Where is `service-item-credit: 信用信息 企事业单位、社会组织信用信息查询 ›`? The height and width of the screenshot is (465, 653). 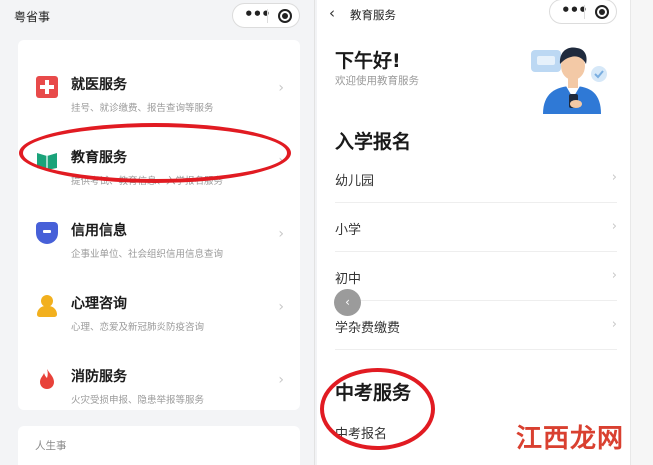
service-item-credit: 信用信息 企事业单位、社会组织信用信息查询 › is located at coordinates (159, 232).